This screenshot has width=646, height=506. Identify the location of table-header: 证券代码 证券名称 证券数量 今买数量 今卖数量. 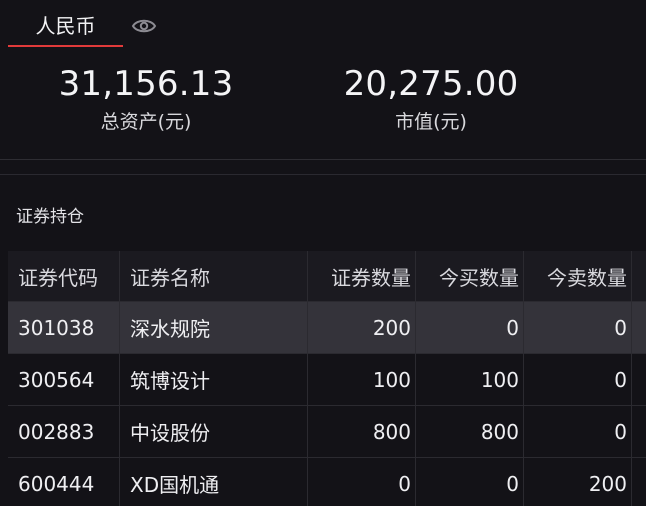
(327, 276).